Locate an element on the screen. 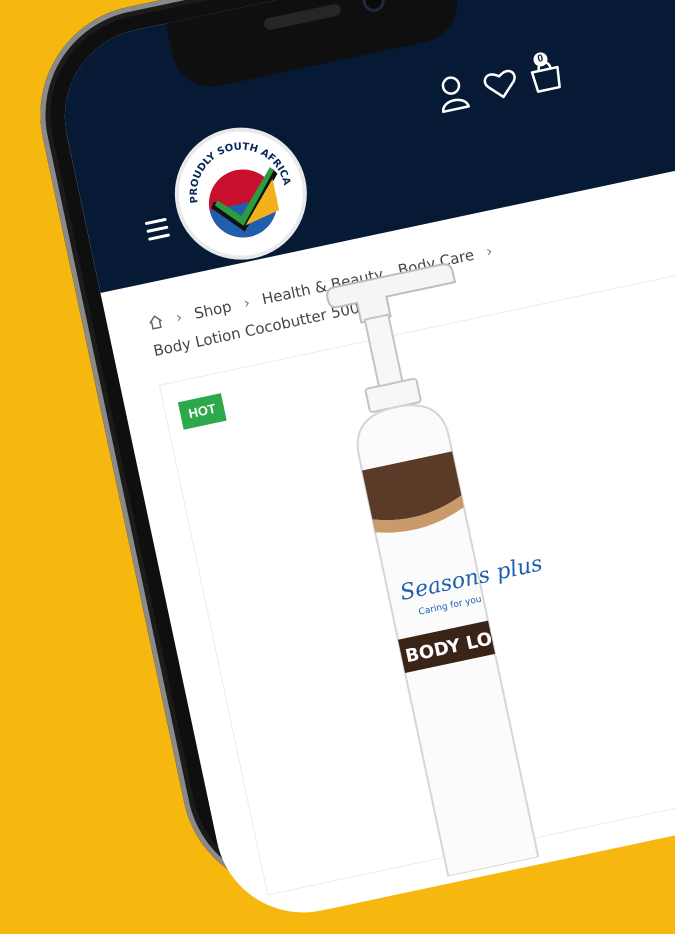 The width and height of the screenshot is (675, 934). breadcrumb-shop: Shop is located at coordinates (213, 309).